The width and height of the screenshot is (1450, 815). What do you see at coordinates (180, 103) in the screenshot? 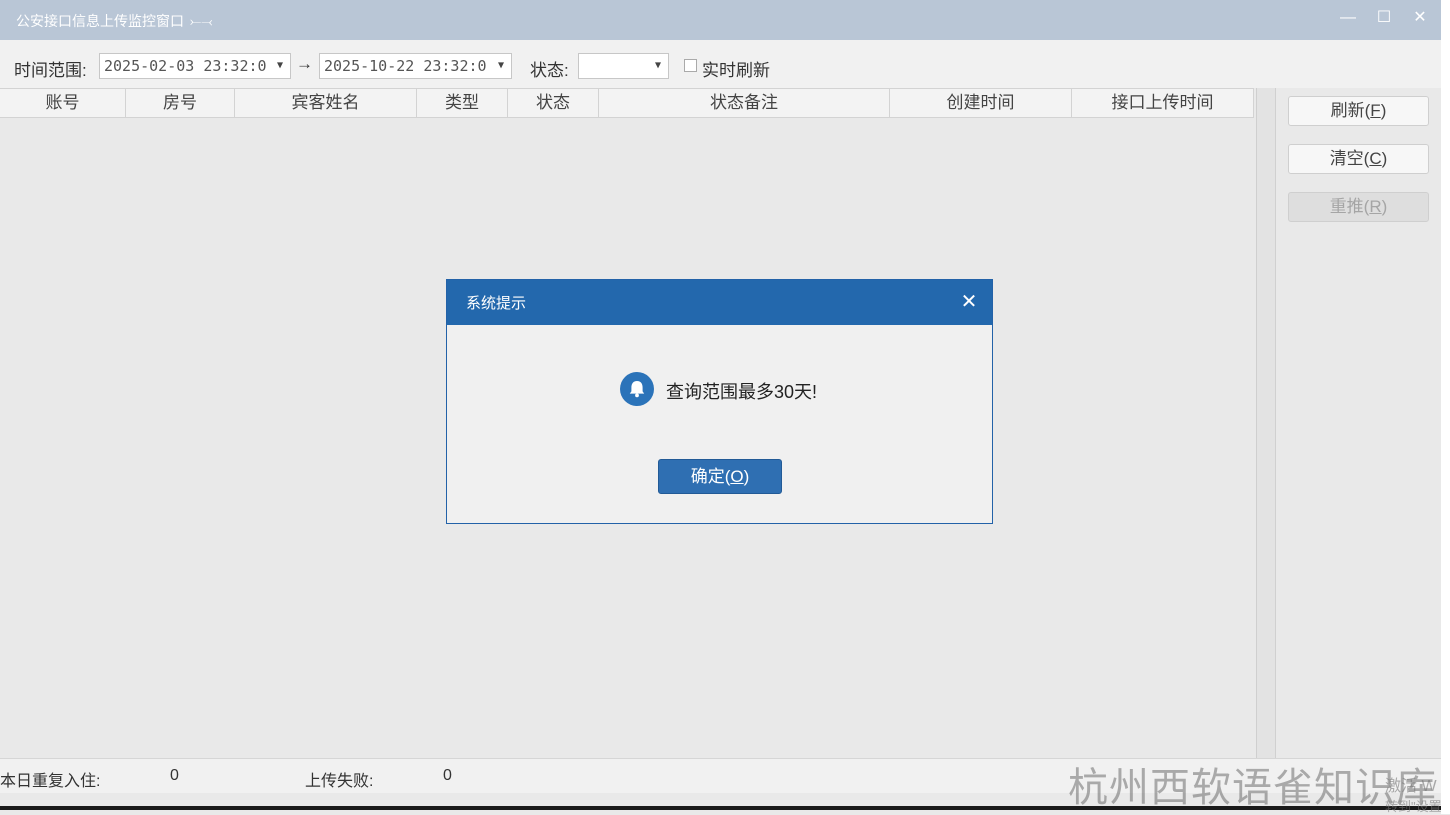
I see `column-header-room: 房号` at bounding box center [180, 103].